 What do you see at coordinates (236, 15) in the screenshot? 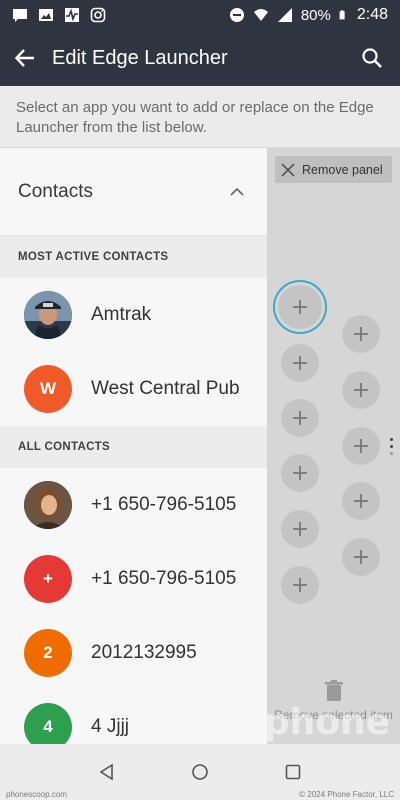
I see `do-not-disturb-icon` at bounding box center [236, 15].